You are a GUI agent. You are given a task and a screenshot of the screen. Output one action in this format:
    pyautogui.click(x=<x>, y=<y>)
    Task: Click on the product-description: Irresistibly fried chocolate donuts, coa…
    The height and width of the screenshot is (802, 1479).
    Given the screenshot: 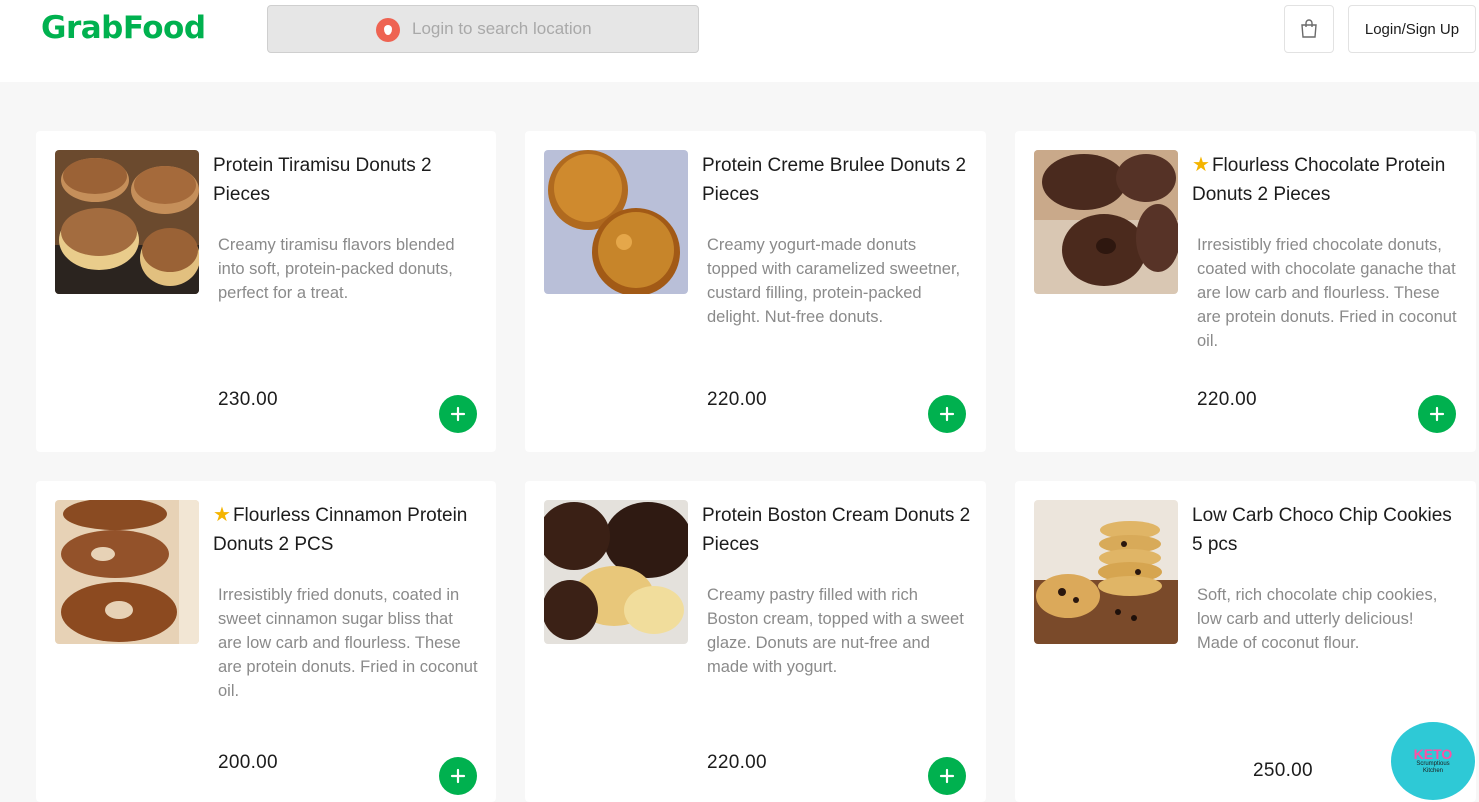 What is the action you would take?
    pyautogui.click(x=1327, y=293)
    